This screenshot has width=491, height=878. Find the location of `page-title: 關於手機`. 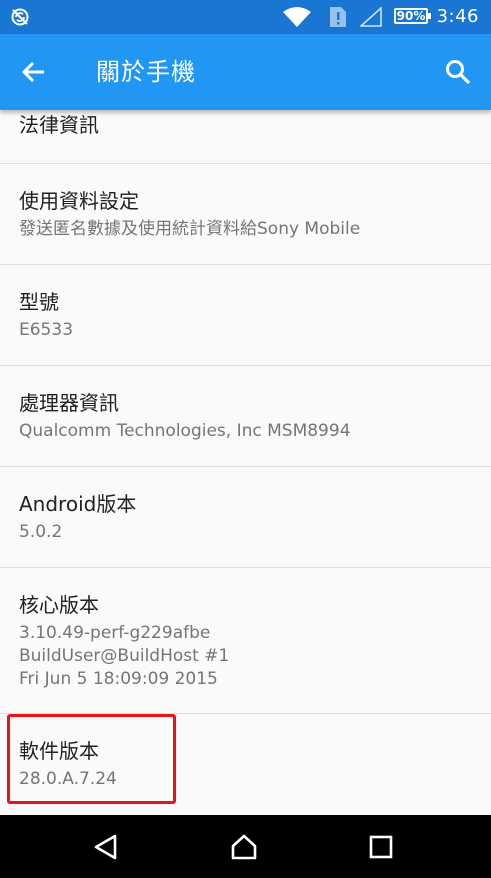

page-title: 關於手機 is located at coordinates (146, 72).